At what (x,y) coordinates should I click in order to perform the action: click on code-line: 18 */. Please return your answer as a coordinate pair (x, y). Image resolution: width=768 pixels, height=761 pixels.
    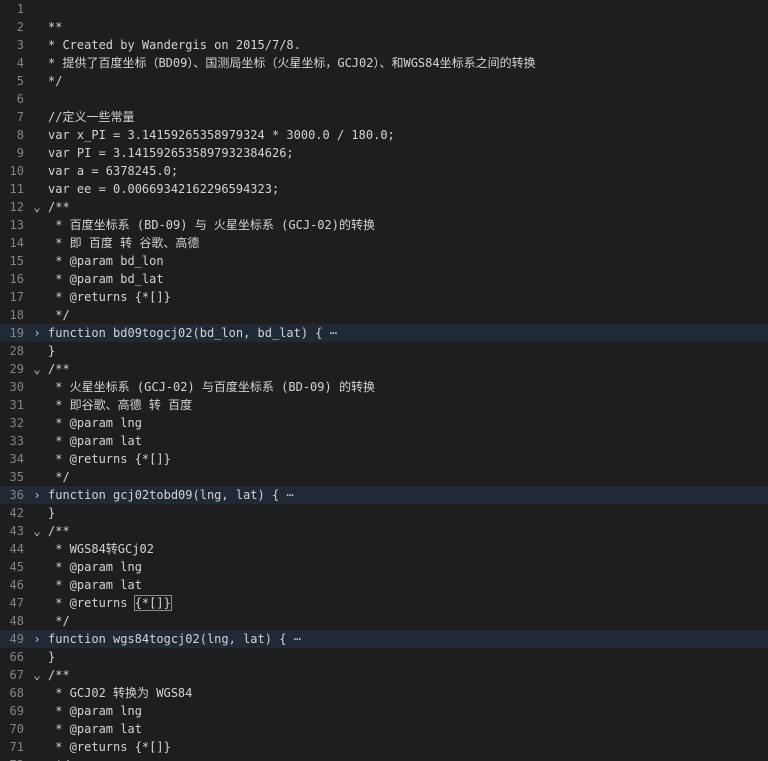
    Looking at the image, I should click on (384, 315).